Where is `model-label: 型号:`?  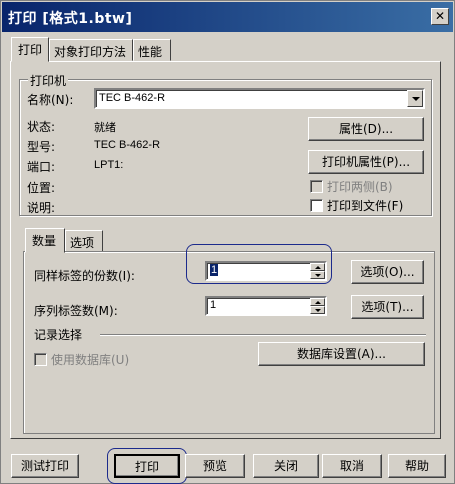
model-label: 型号: is located at coordinates (41, 147).